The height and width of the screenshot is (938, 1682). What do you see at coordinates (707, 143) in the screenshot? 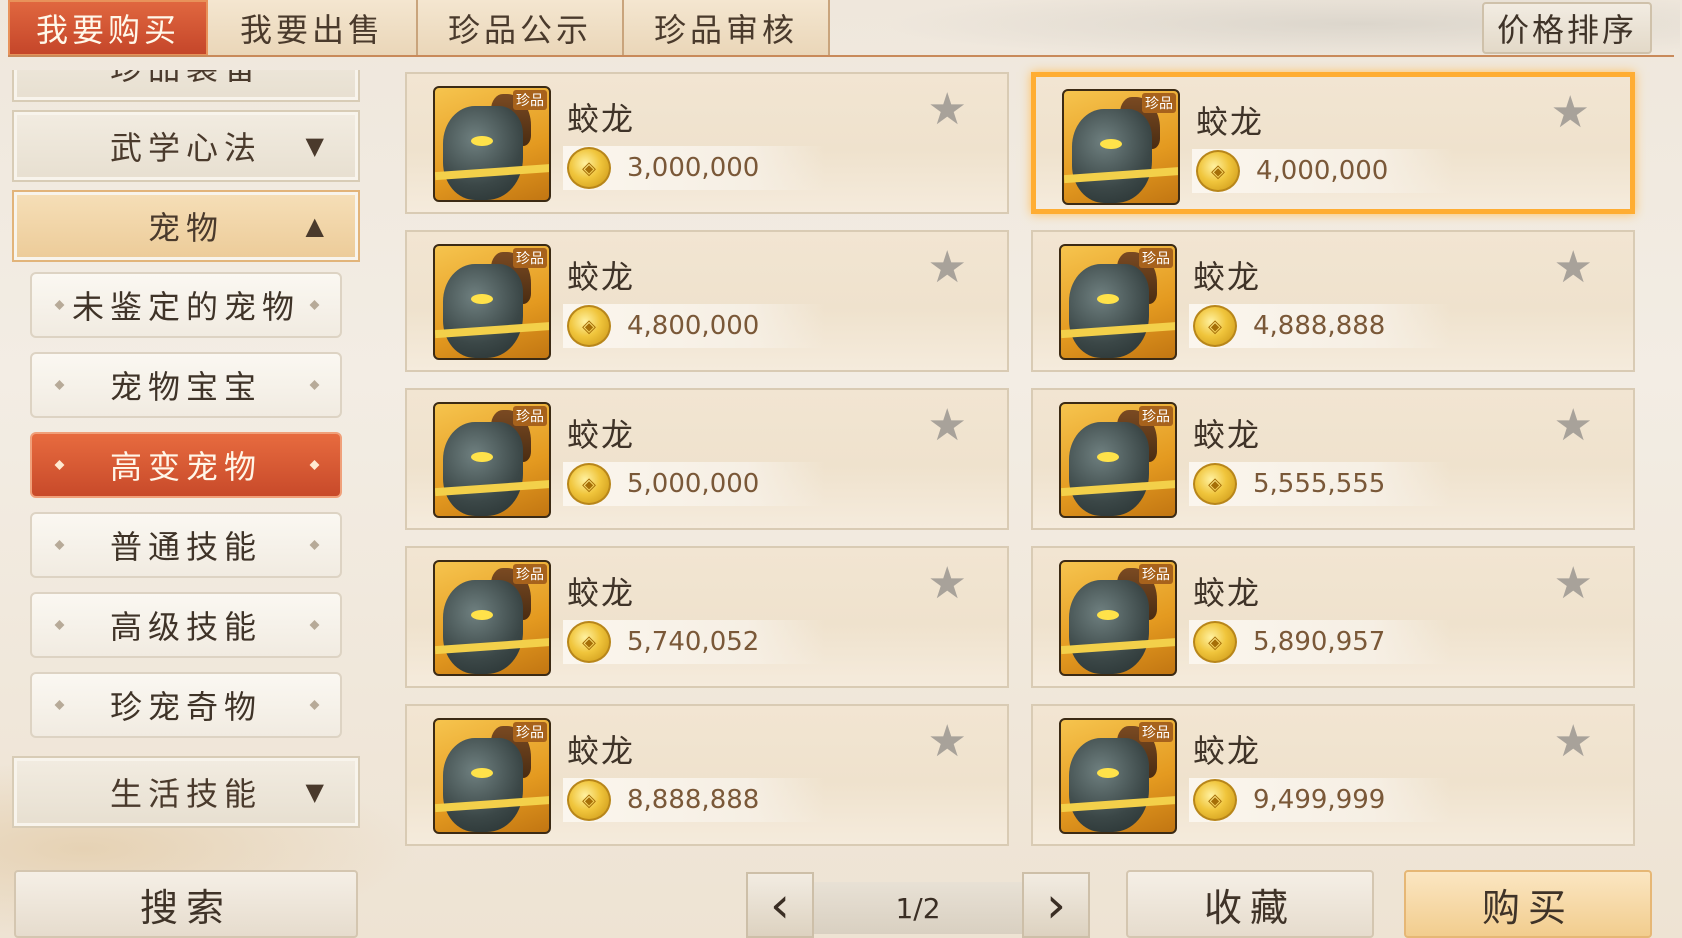
I see `listing-card: 珍品 蛟龙 ◈ 3,000,000 ★` at bounding box center [707, 143].